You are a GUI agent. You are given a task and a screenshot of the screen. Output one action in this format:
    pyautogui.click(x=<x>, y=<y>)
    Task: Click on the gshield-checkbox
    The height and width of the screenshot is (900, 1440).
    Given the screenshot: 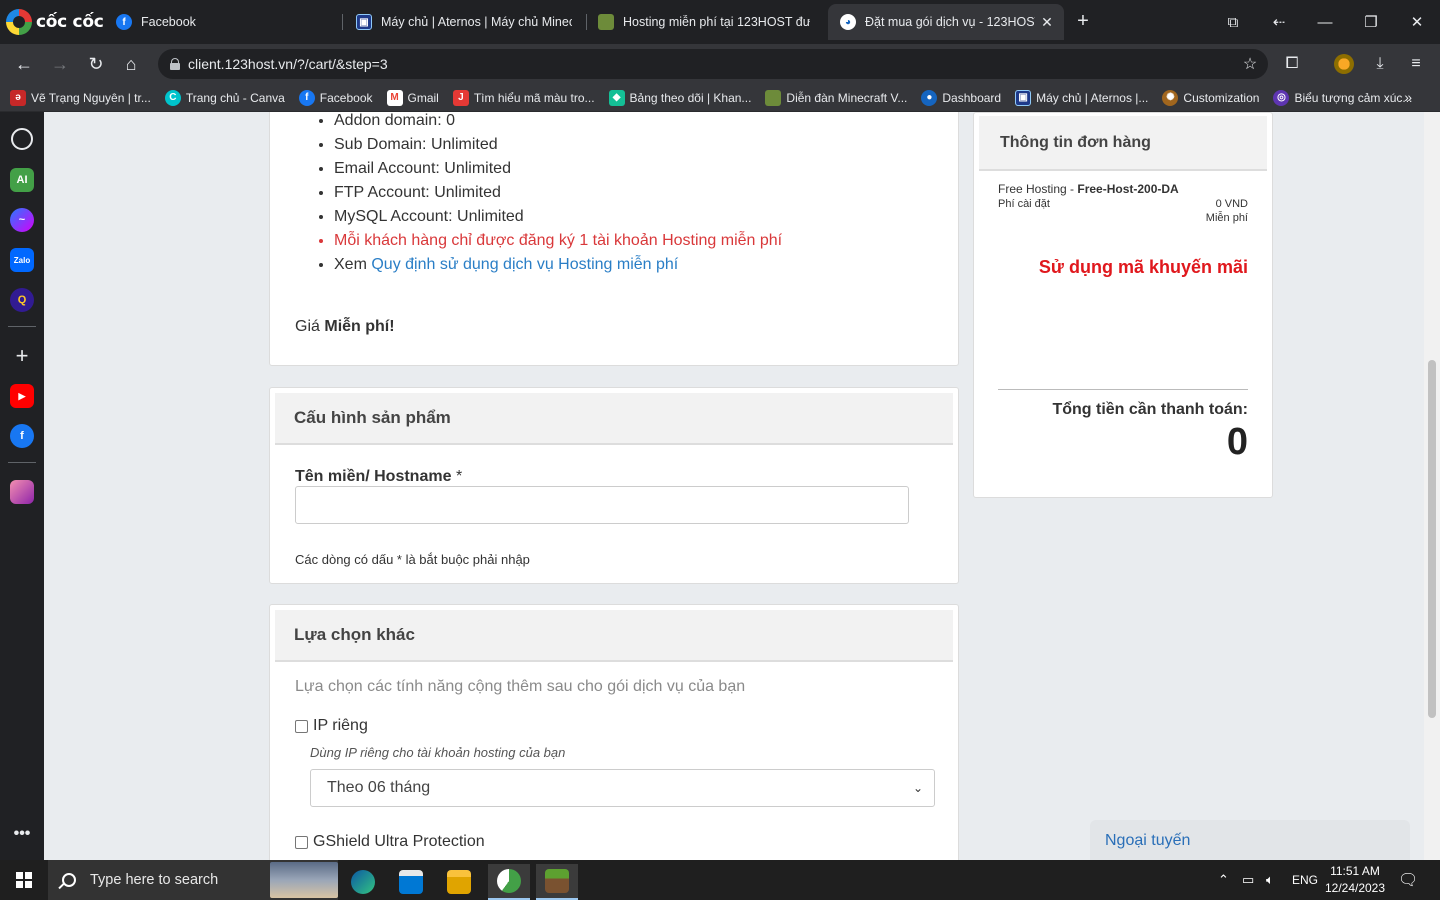 What is the action you would take?
    pyautogui.click(x=301, y=842)
    